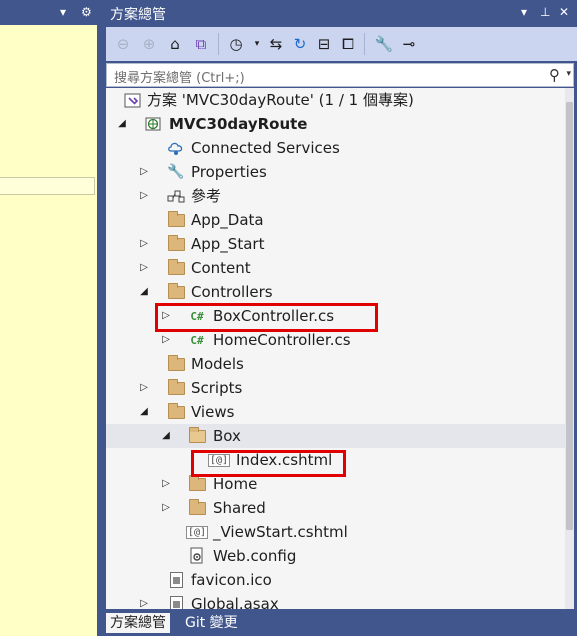 The height and width of the screenshot is (636, 577). I want to click on explorer-title-bar: 方案總管 ▾ ⊥ ✕, so click(337, 12).